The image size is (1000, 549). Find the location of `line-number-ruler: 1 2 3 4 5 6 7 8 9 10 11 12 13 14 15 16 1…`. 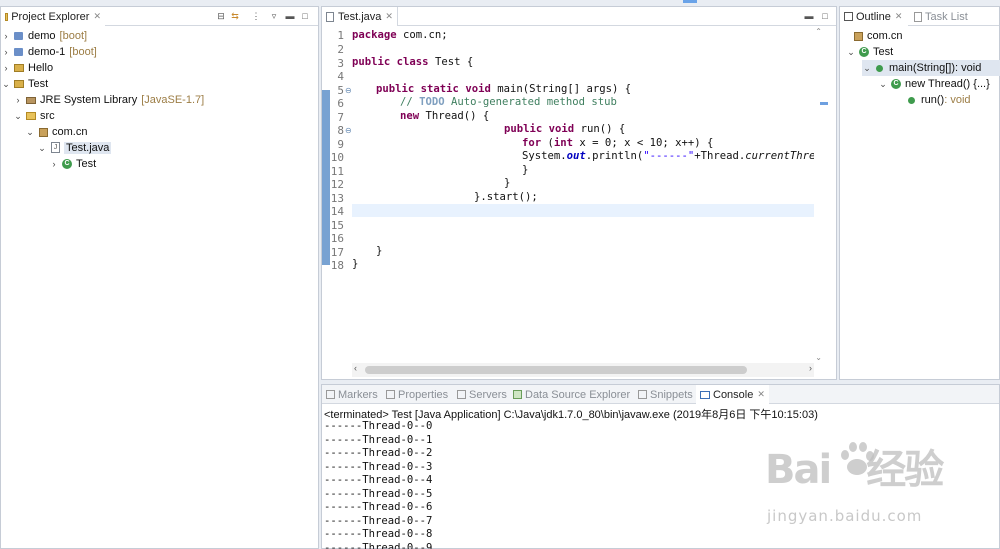

line-number-ruler: 1 2 3 4 5 6 7 8 9 10 11 12 13 14 15 16 1… is located at coordinates (337, 196).